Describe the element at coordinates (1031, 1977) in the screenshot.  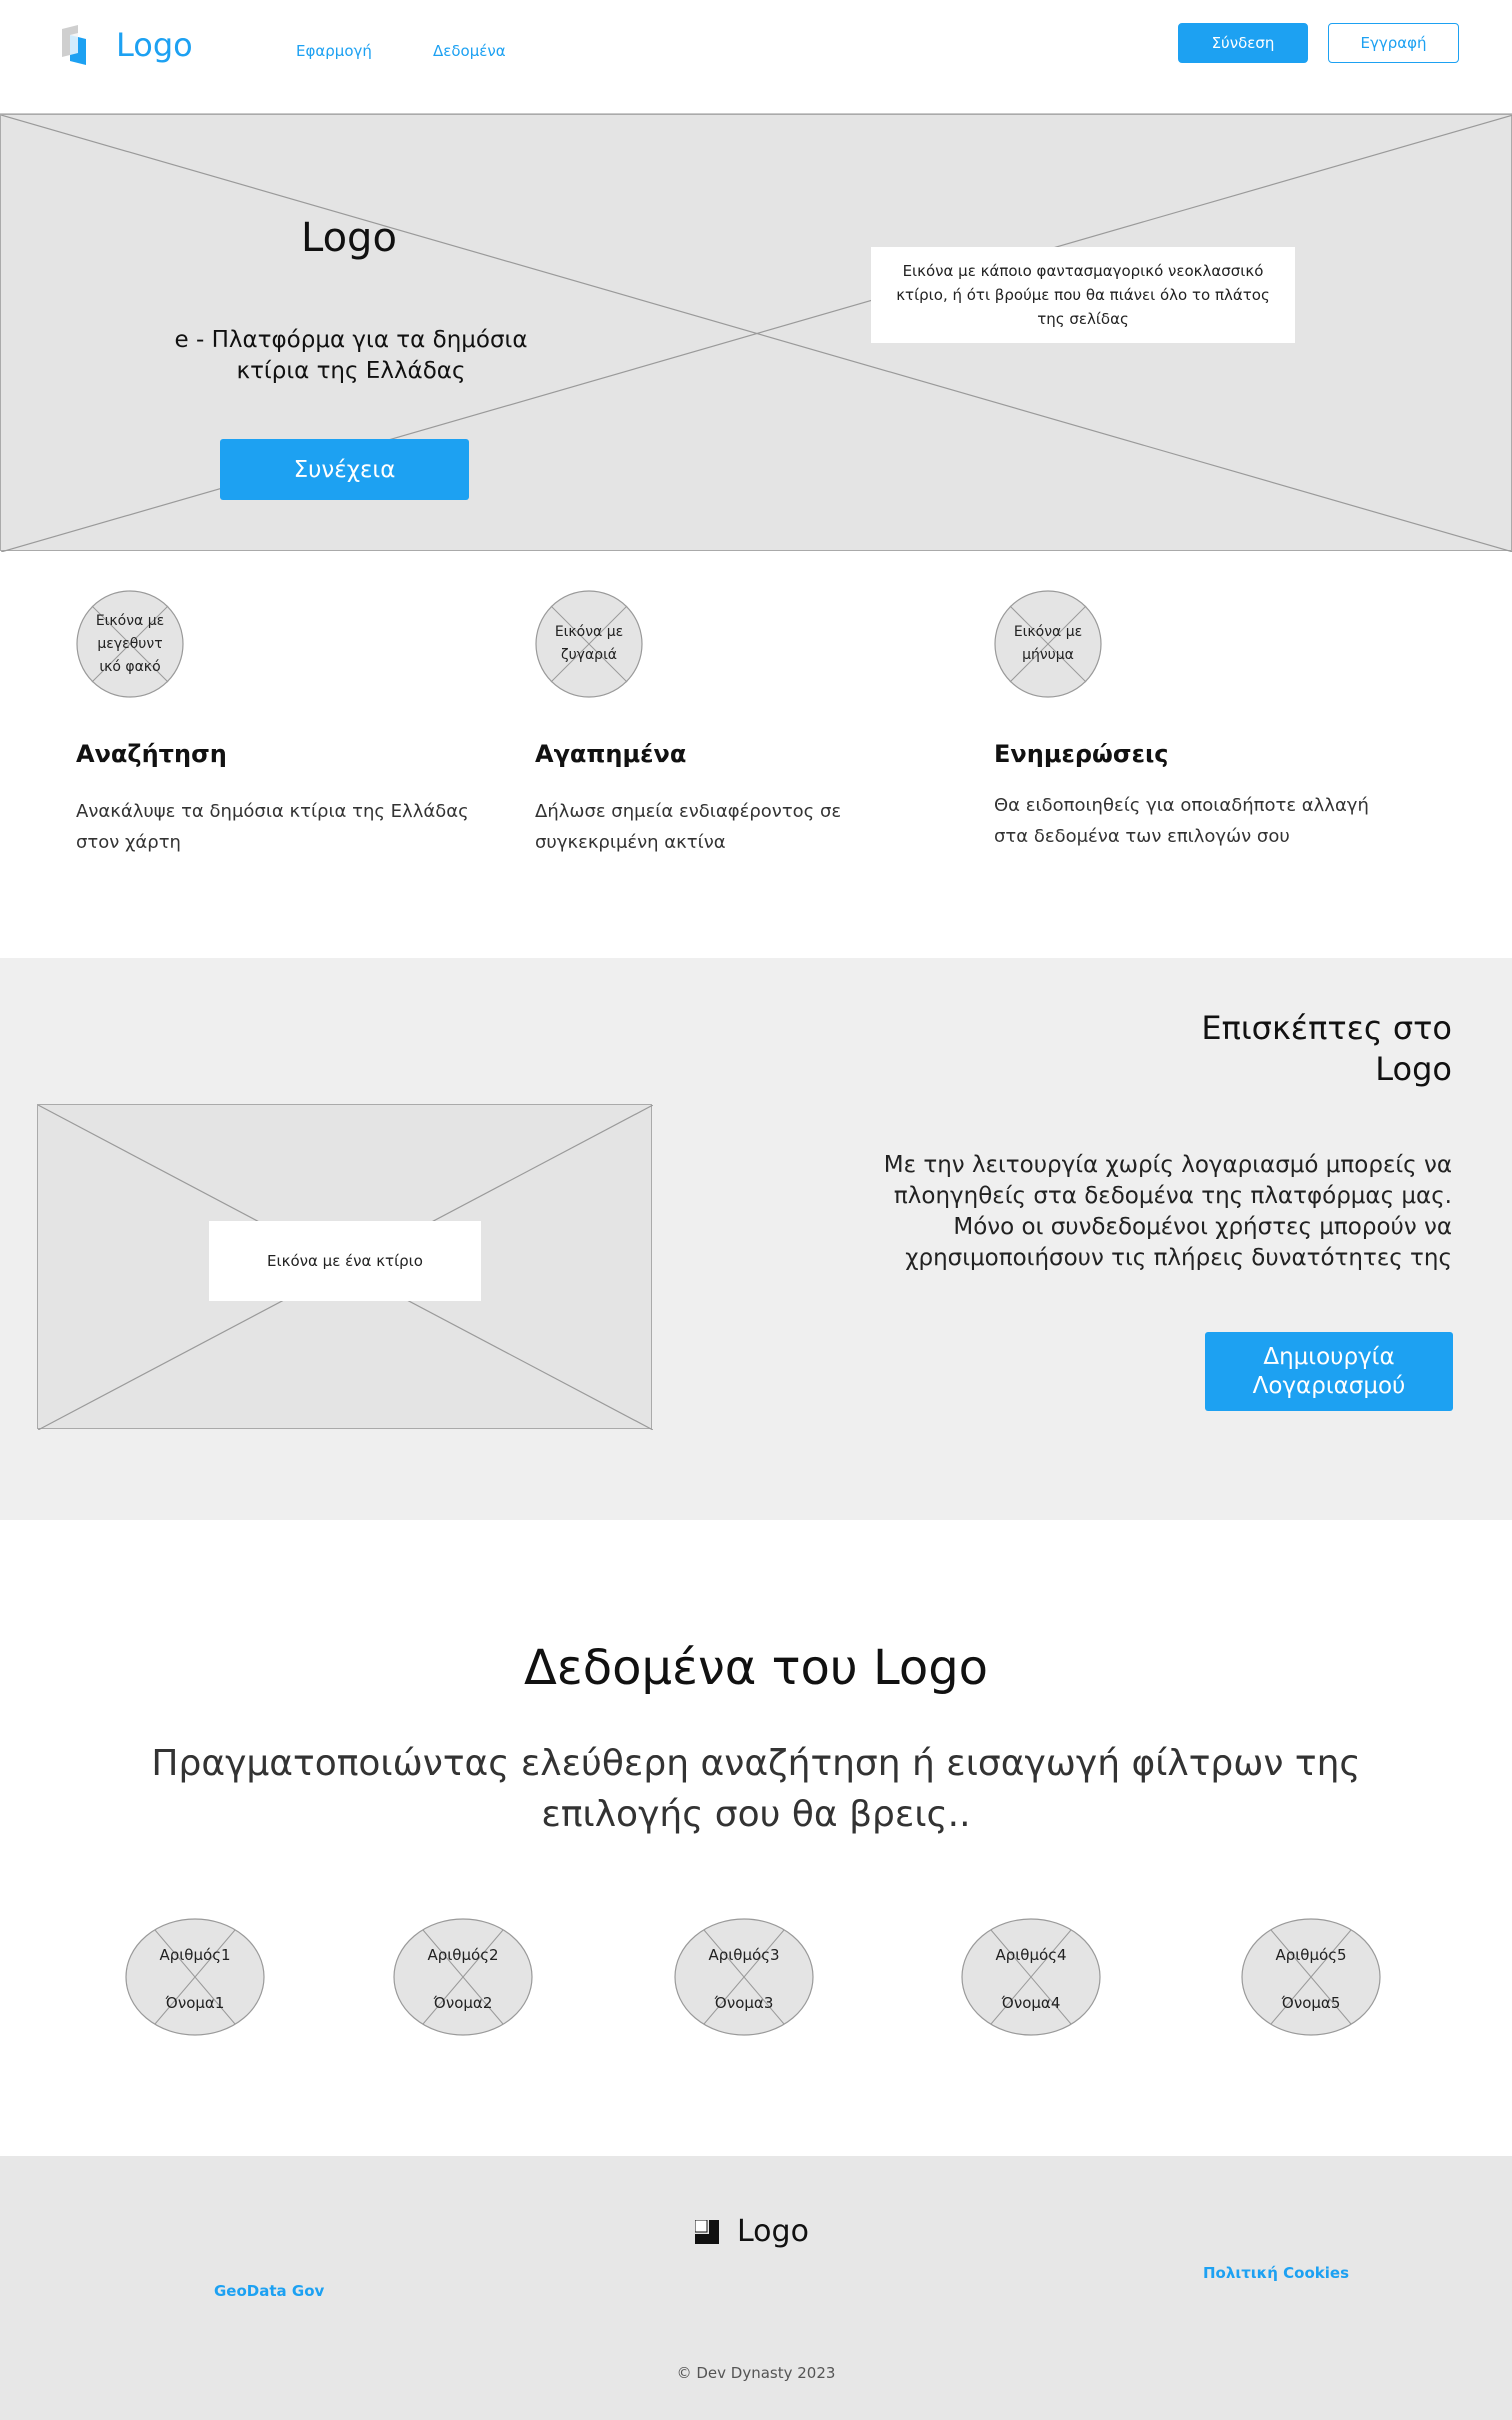
I see `stat-circle: Αριθμός4 Όνομα4` at that location.